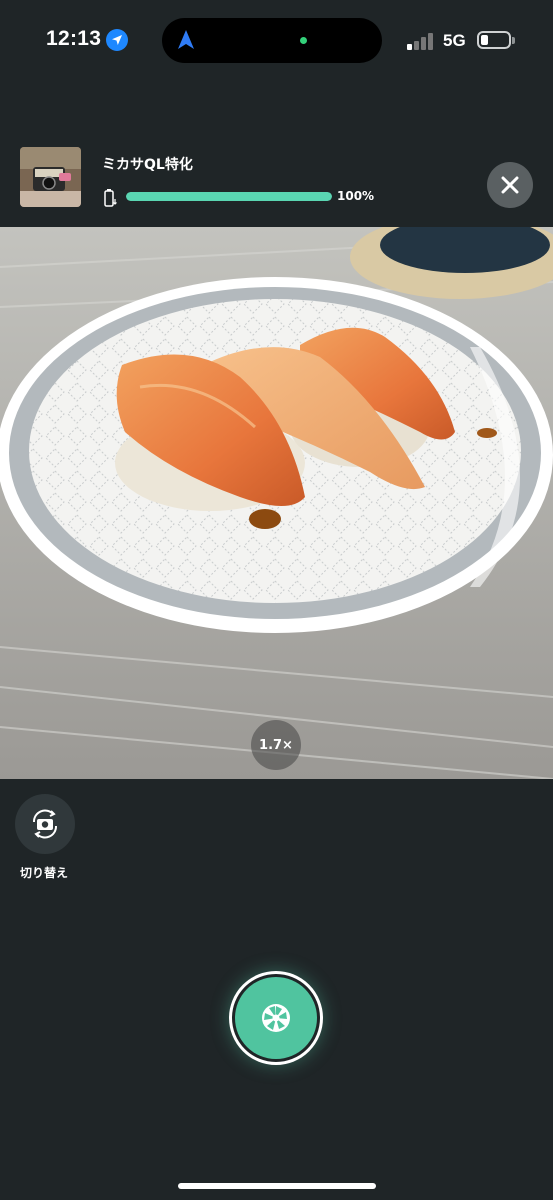 The image size is (553, 1200). I want to click on signal-icon, so click(421, 41).